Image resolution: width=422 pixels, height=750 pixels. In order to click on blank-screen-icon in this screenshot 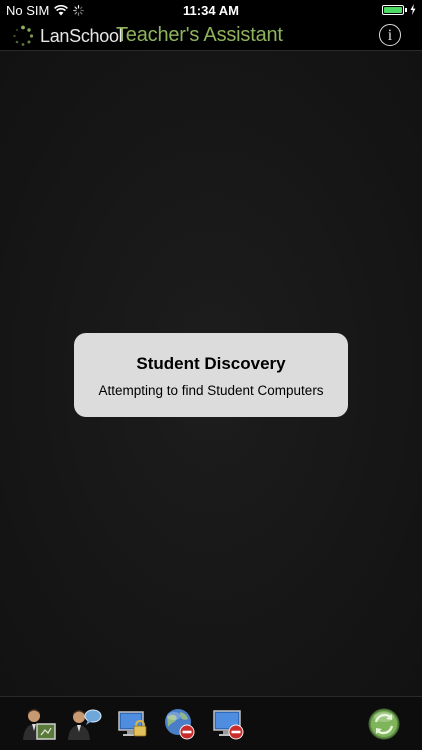, I will do `click(228, 725)`.